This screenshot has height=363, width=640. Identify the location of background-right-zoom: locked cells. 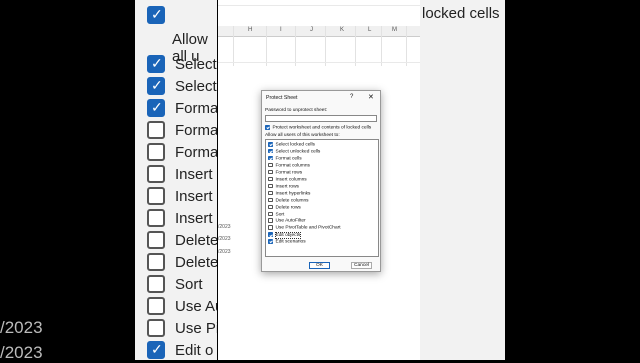
(462, 180).